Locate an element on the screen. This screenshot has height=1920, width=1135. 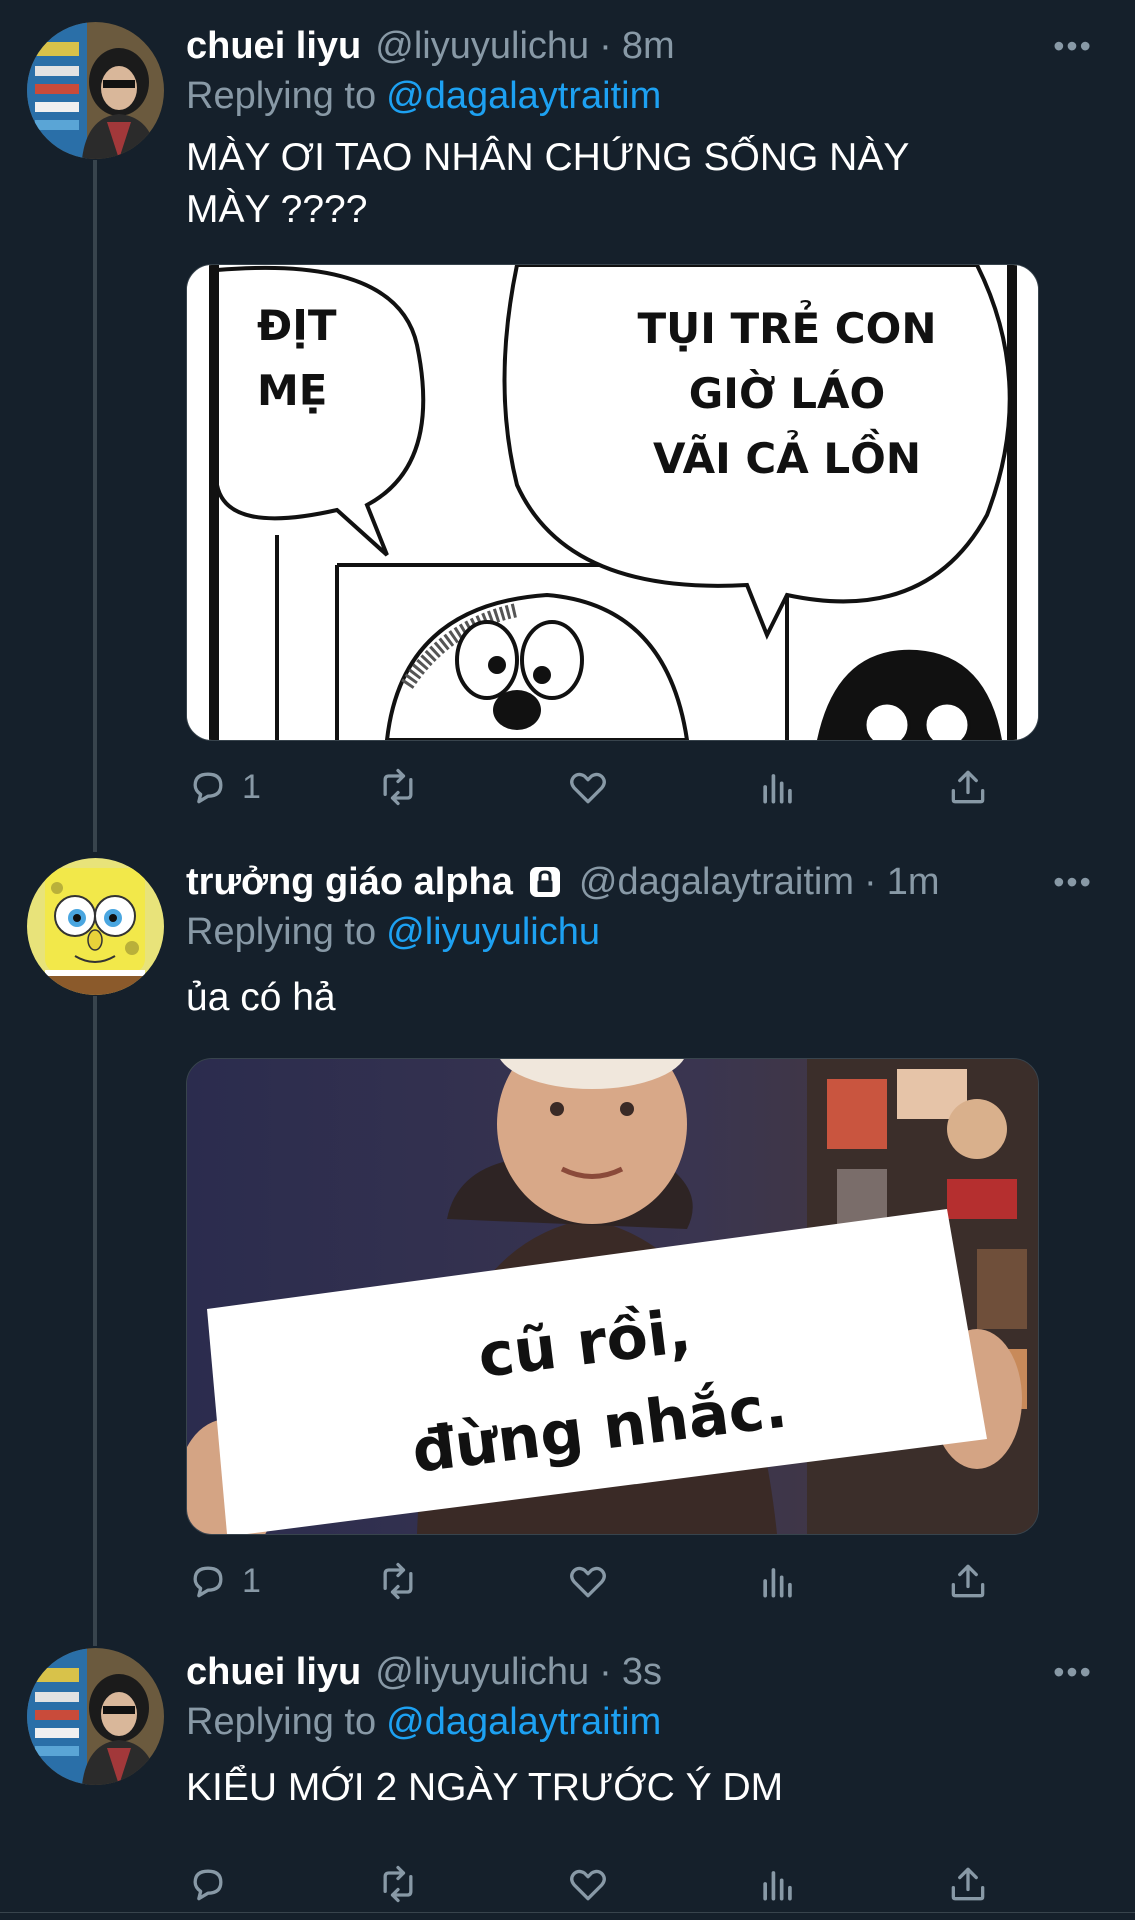
comic-bubble-text: VÃI CẢ LỒN is located at coordinates (787, 455).